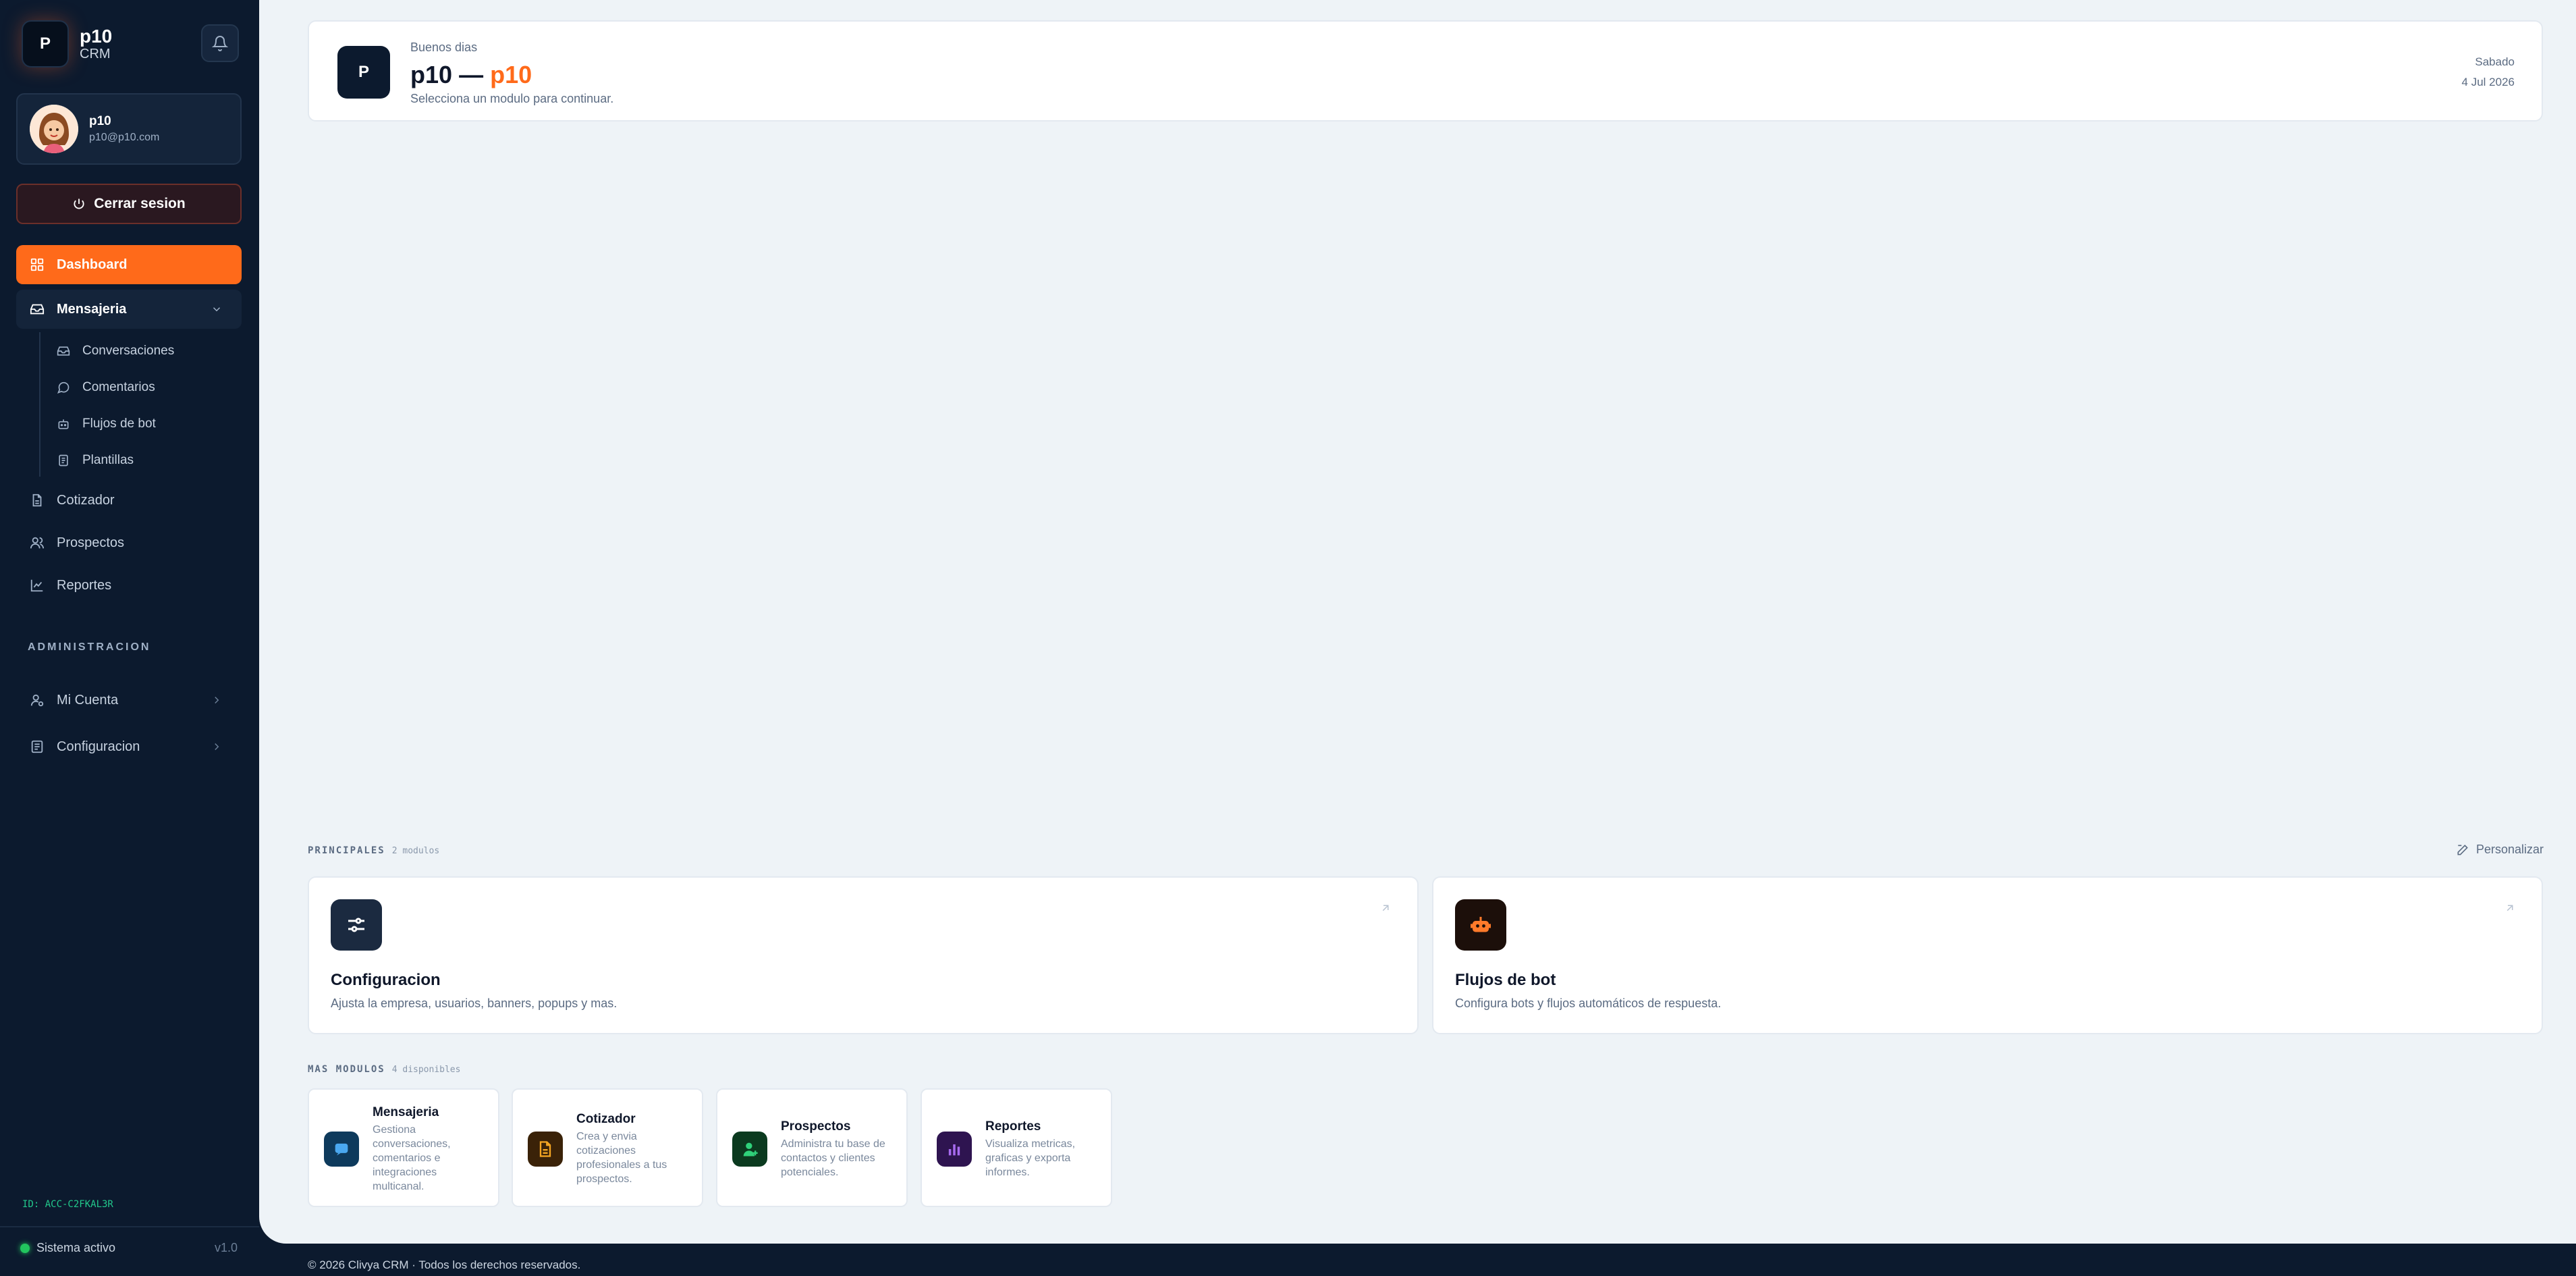  Describe the element at coordinates (37, 543) in the screenshot. I see `users-icon` at that location.